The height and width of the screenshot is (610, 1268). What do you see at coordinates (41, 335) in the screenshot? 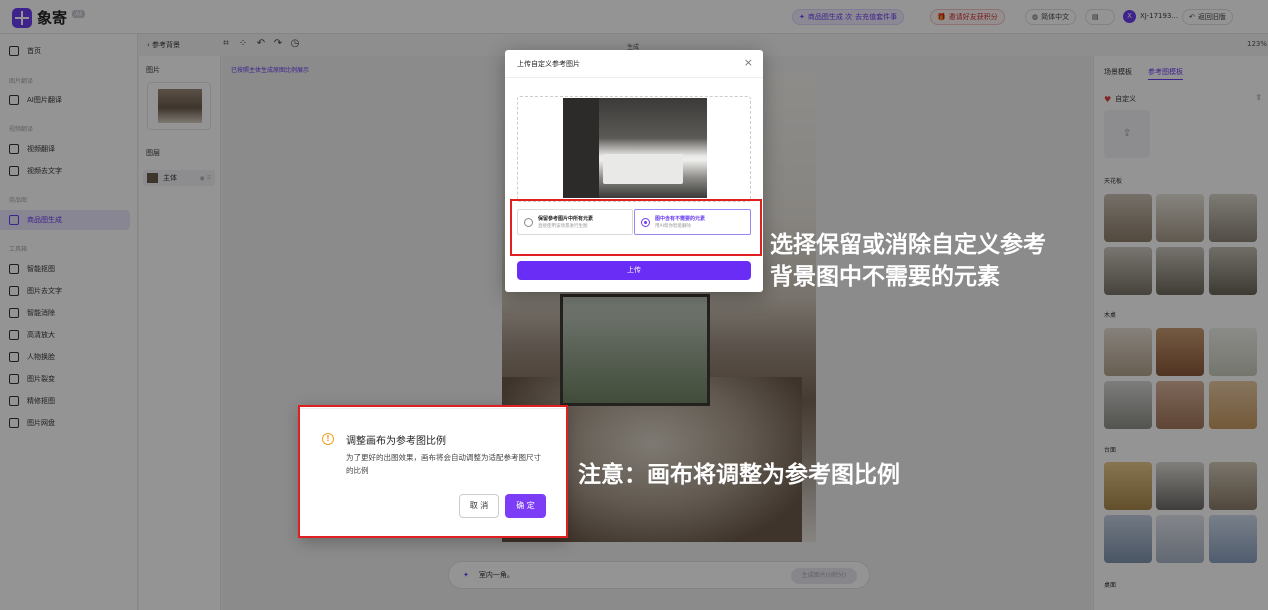
I see `sidebar-item-label: 高清放大` at bounding box center [41, 335].